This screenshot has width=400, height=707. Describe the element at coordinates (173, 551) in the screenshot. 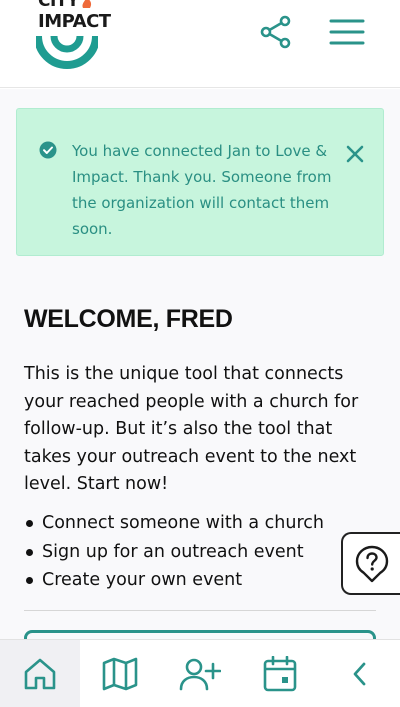

I see `list-item-text: Sign up for an outreach event` at that location.